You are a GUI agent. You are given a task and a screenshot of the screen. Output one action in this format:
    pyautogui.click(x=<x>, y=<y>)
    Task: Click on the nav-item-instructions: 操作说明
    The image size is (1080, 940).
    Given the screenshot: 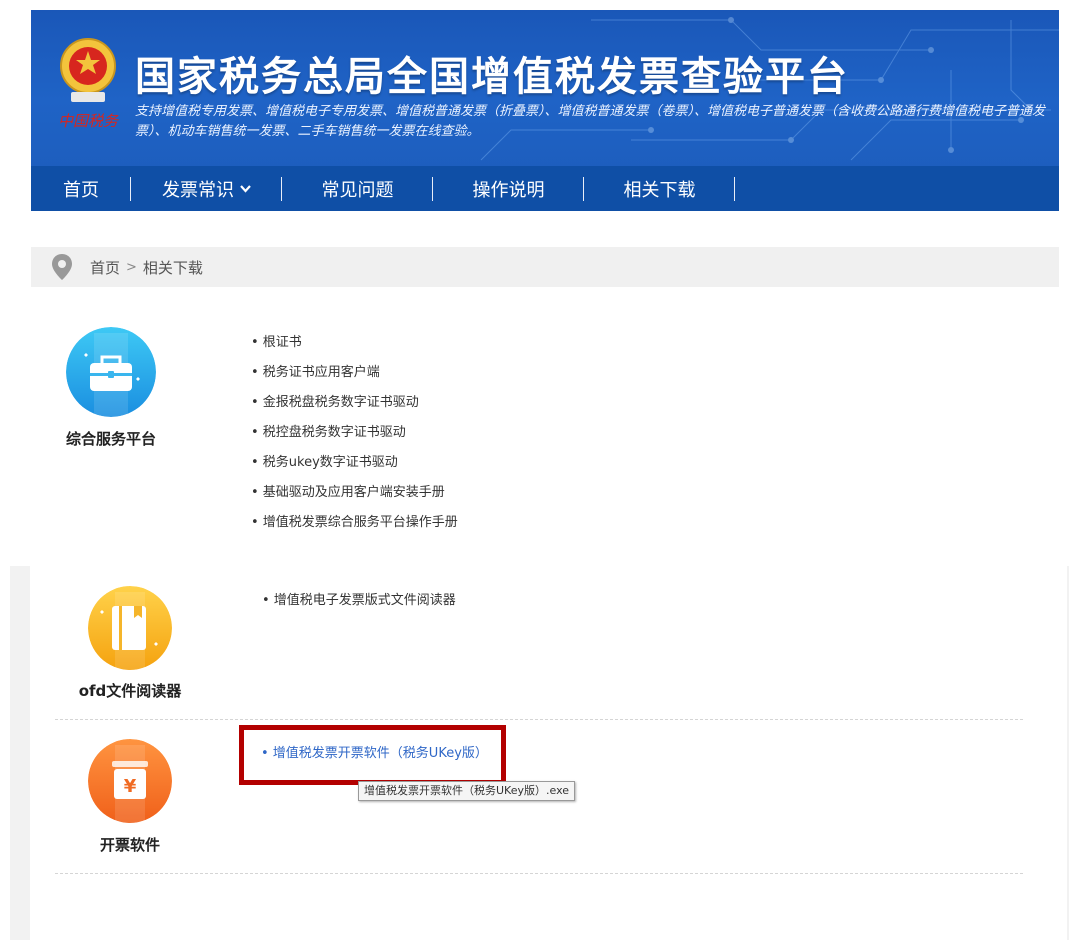 What is the action you would take?
    pyautogui.click(x=508, y=188)
    